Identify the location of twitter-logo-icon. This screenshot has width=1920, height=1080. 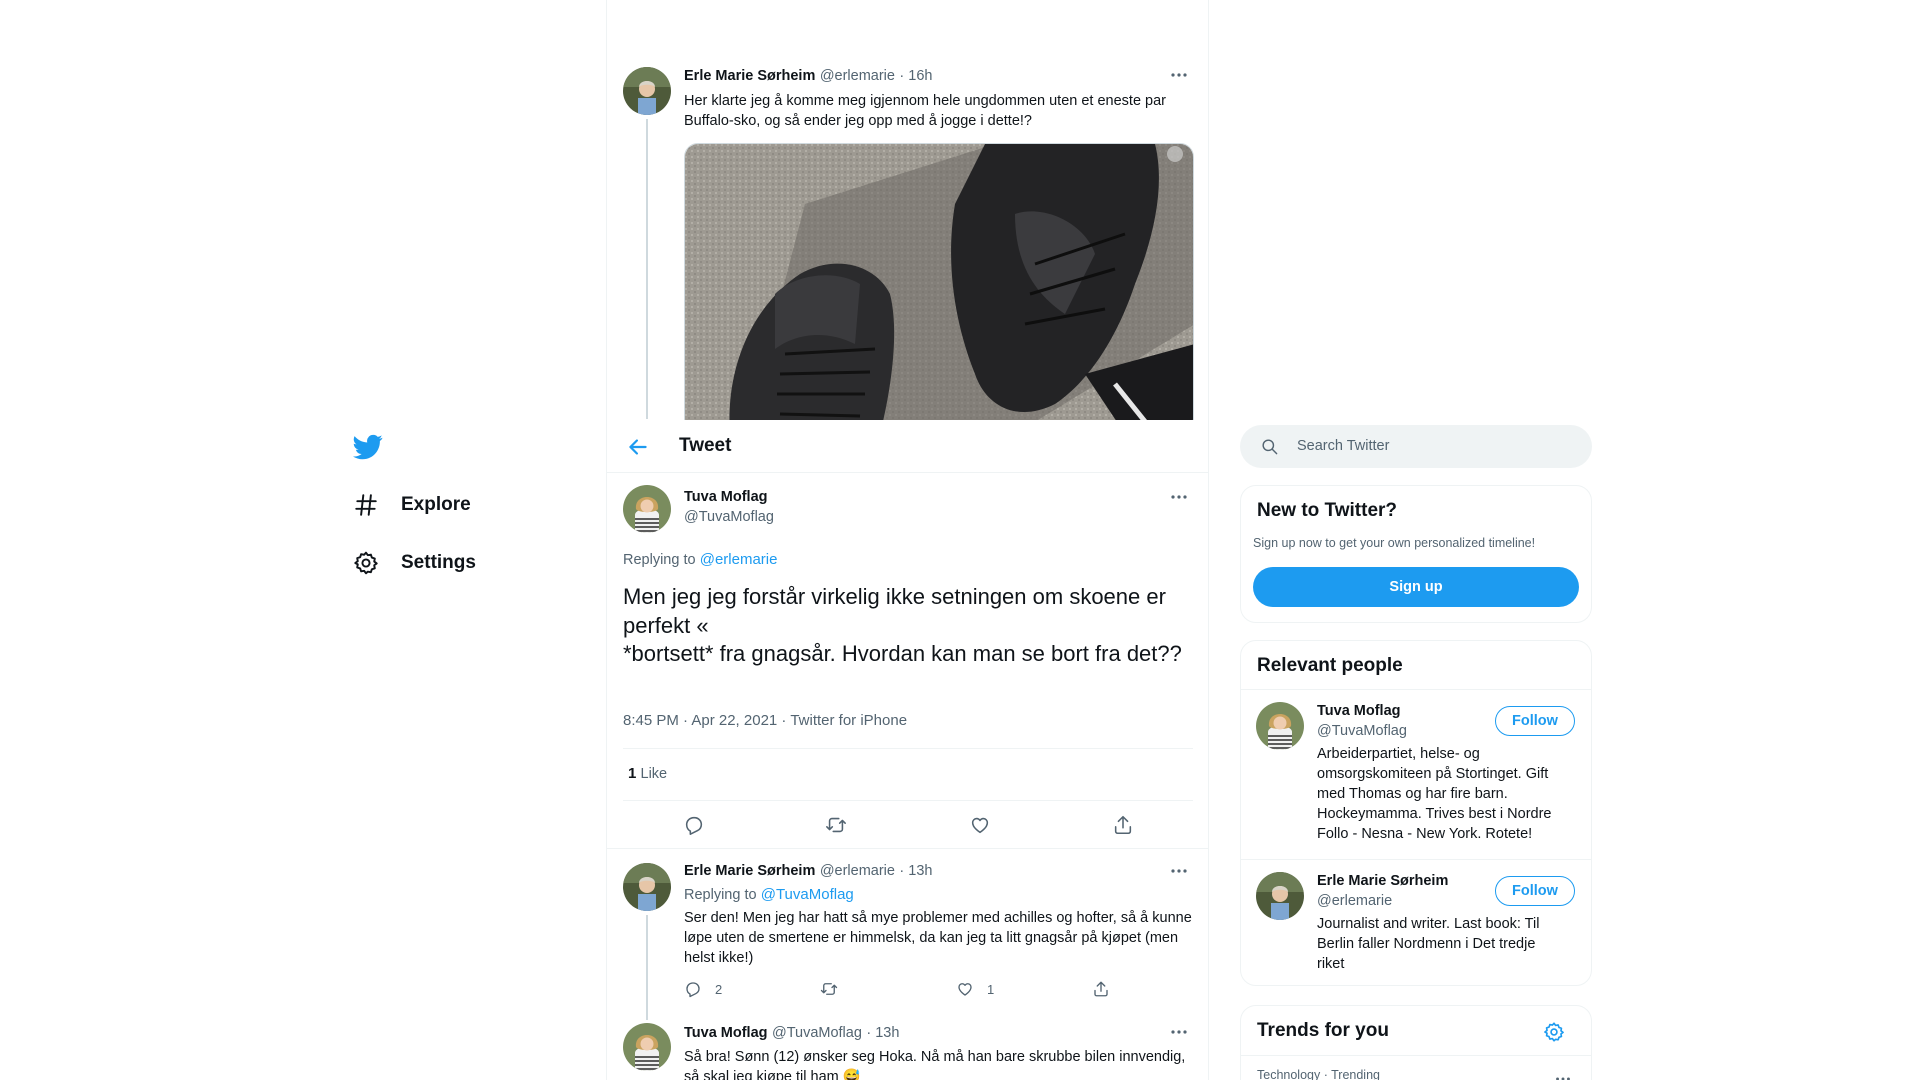
(368, 447).